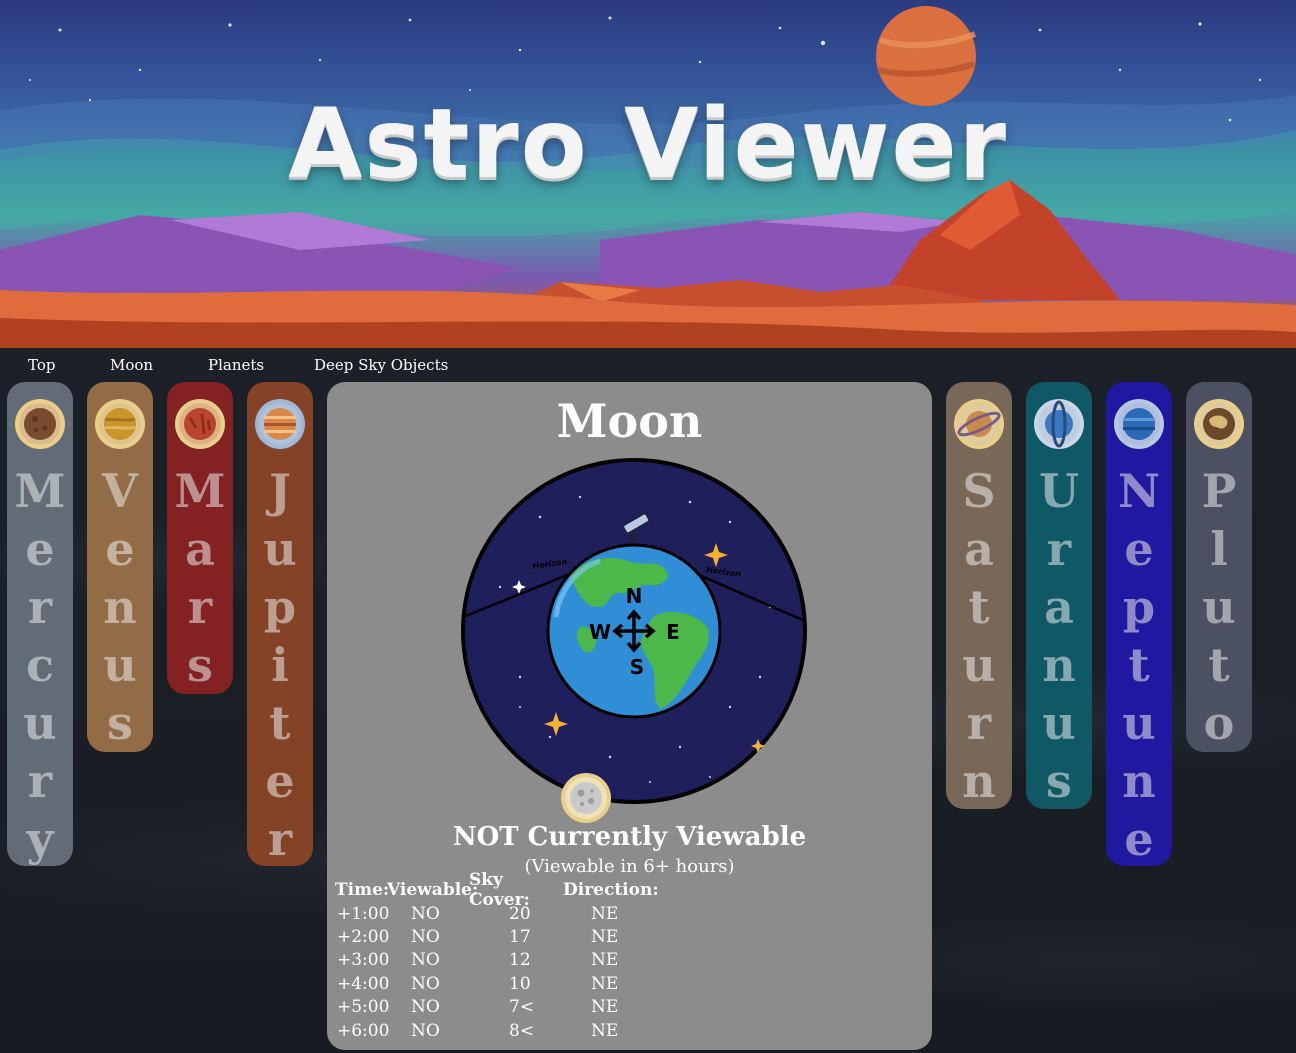 The image size is (1296, 1053). I want to click on planet-letter: V, so click(120, 491).